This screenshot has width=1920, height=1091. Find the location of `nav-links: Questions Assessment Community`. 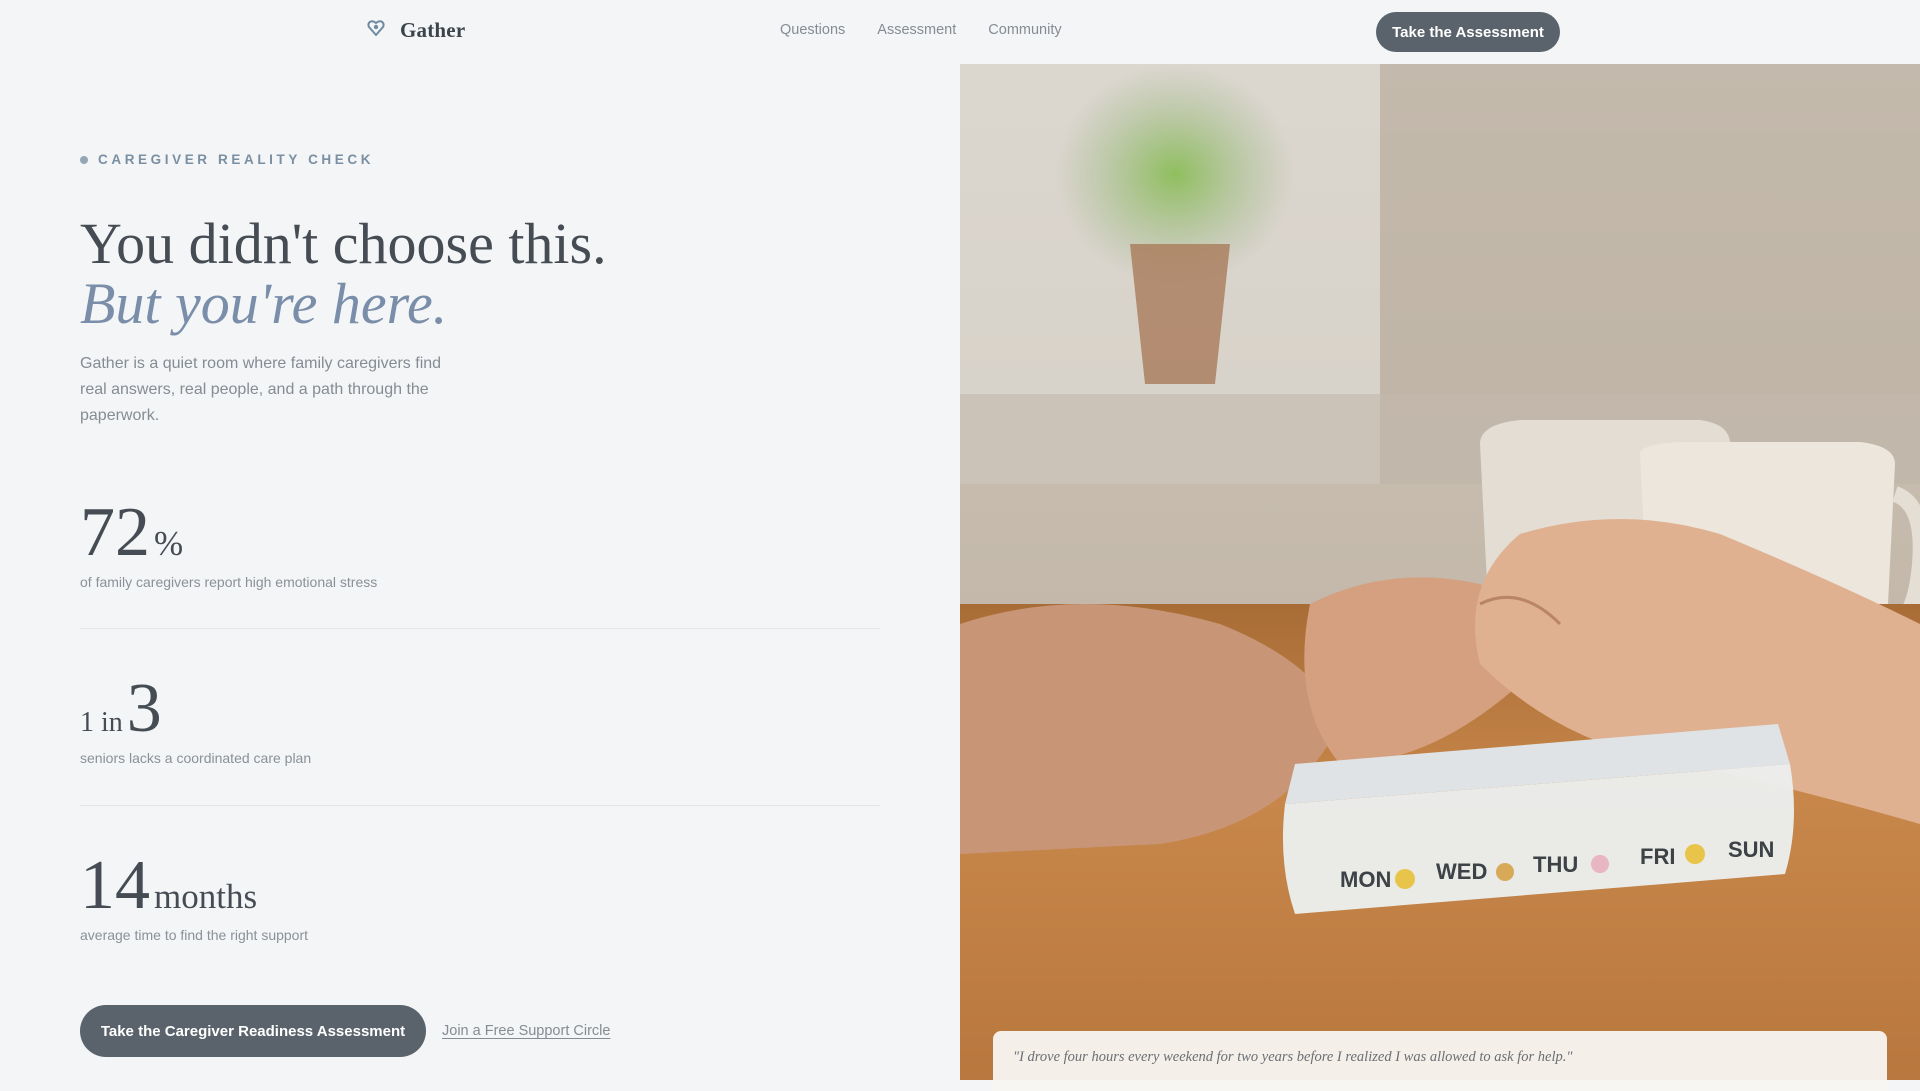

nav-links: Questions Assessment Community is located at coordinates (921, 30).